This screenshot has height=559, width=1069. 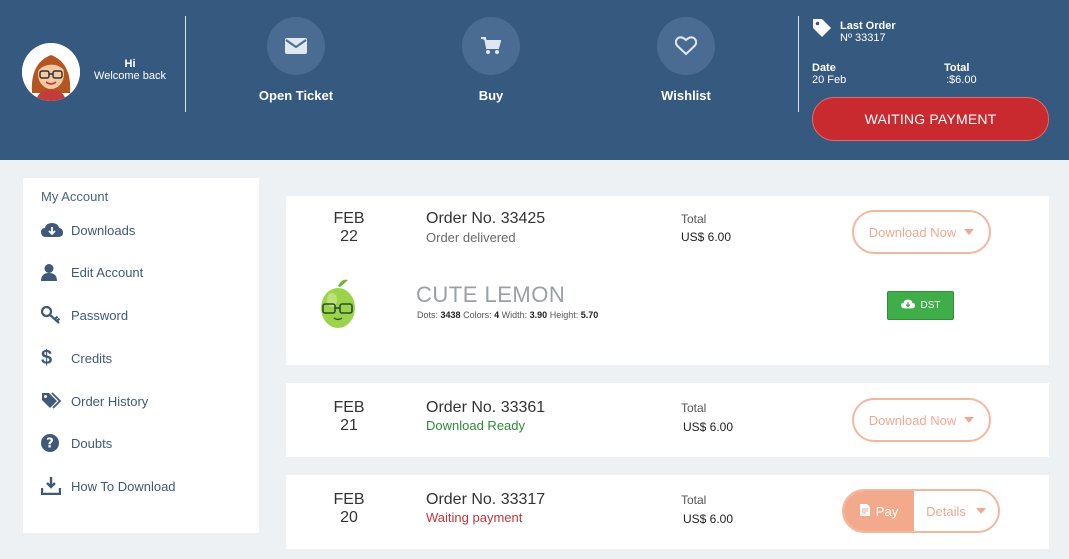 I want to click on order-date: FEB 21, so click(x=349, y=417).